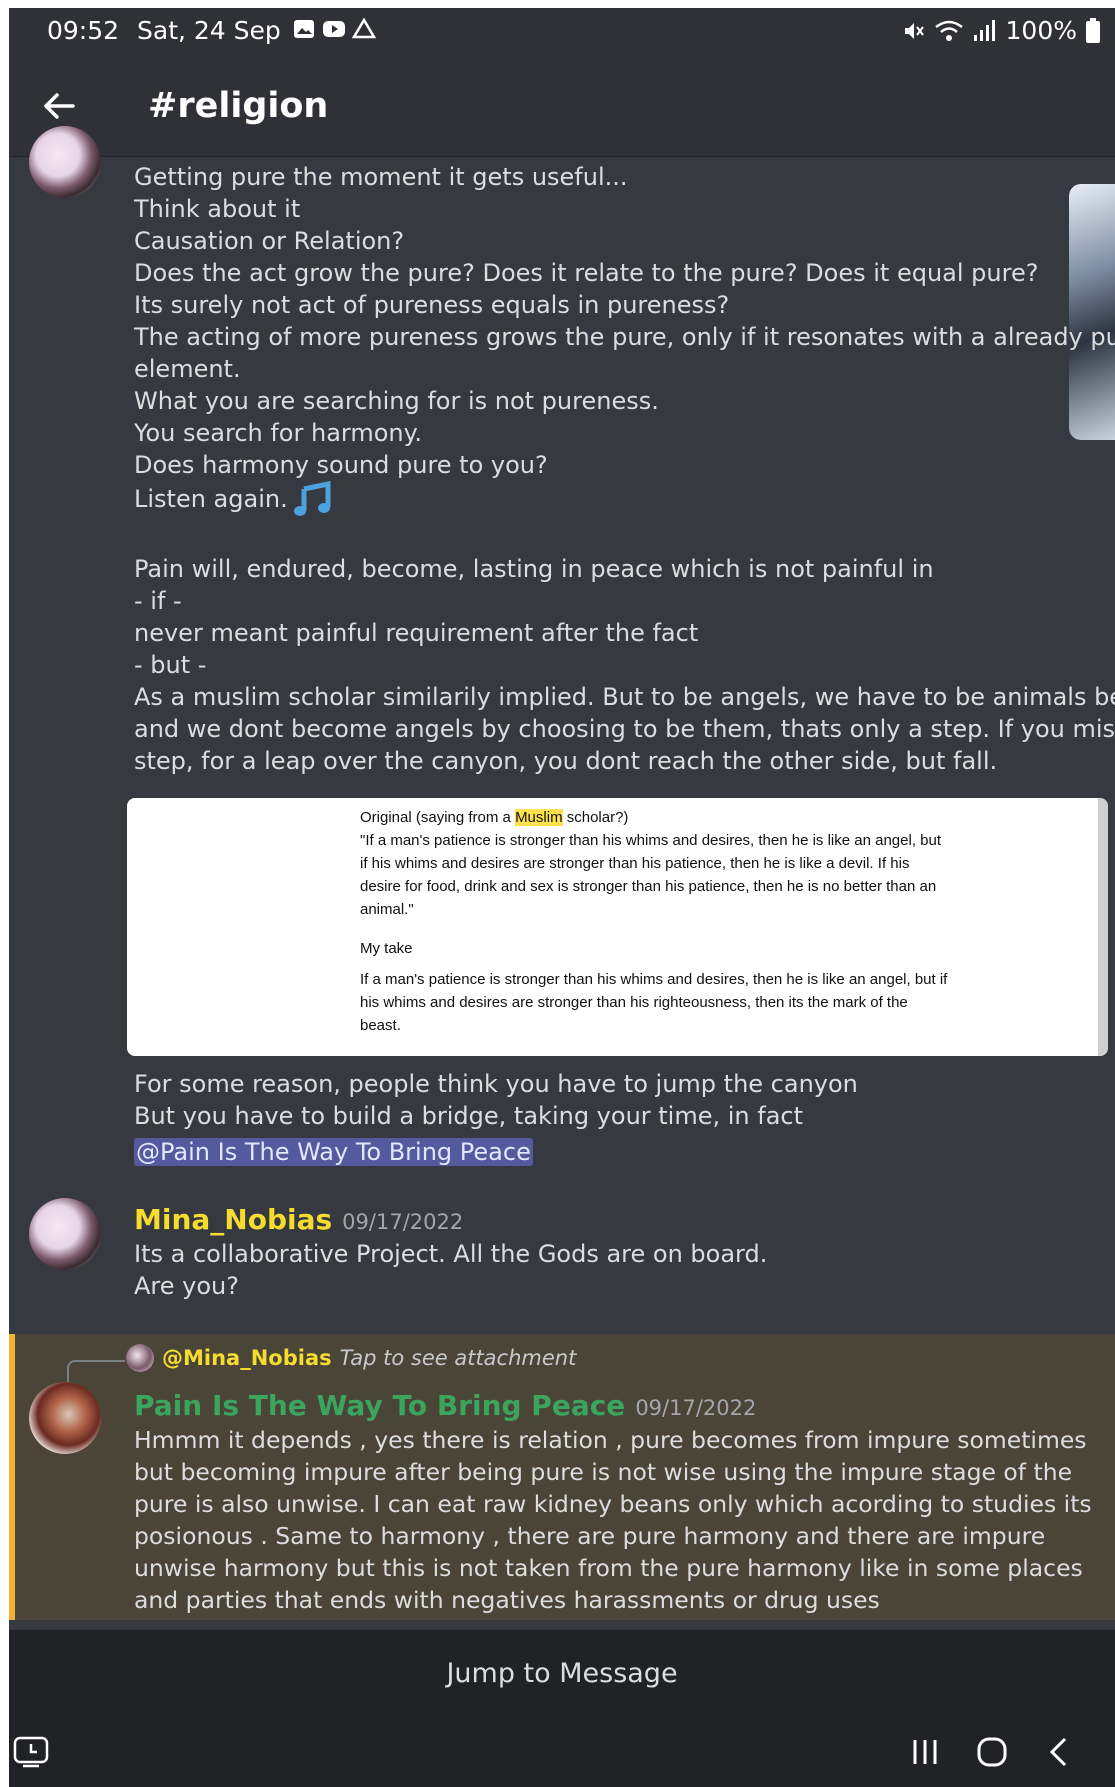 This screenshot has height=1787, width=1115. What do you see at coordinates (158, 601) in the screenshot?
I see `message-line: - if -` at bounding box center [158, 601].